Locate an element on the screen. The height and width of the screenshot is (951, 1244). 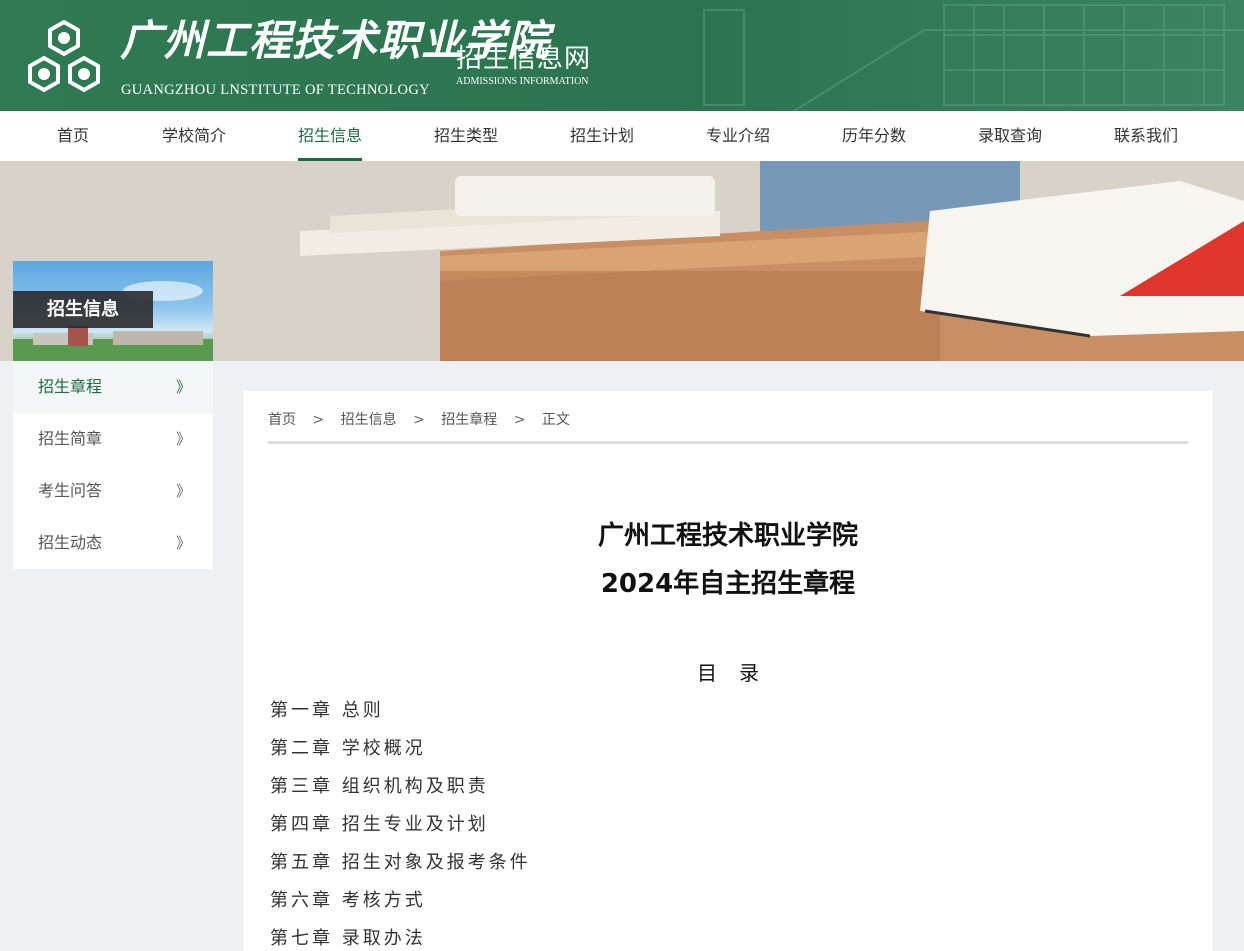
toc-item: 第四章 招生专业及计划 is located at coordinates (379, 824).